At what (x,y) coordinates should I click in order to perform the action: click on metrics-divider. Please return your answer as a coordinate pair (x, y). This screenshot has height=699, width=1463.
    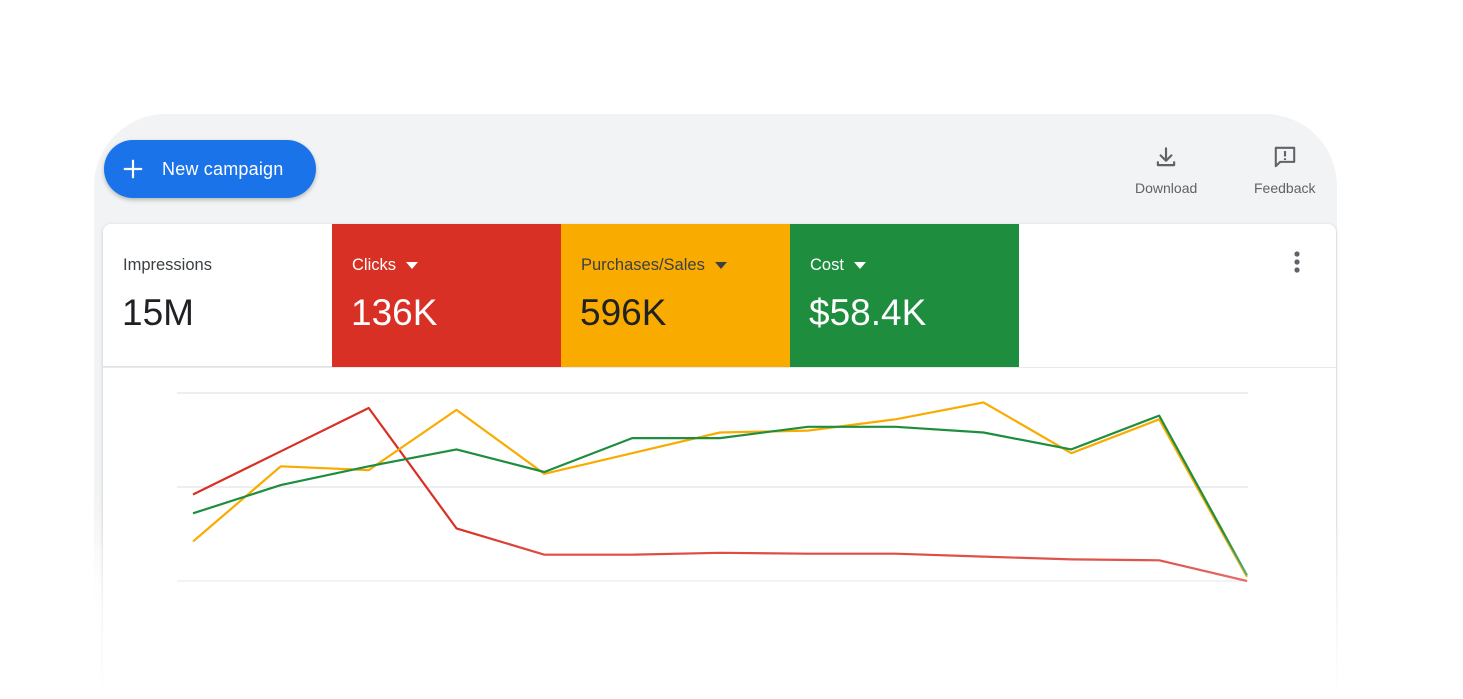
    Looking at the image, I should click on (719, 367).